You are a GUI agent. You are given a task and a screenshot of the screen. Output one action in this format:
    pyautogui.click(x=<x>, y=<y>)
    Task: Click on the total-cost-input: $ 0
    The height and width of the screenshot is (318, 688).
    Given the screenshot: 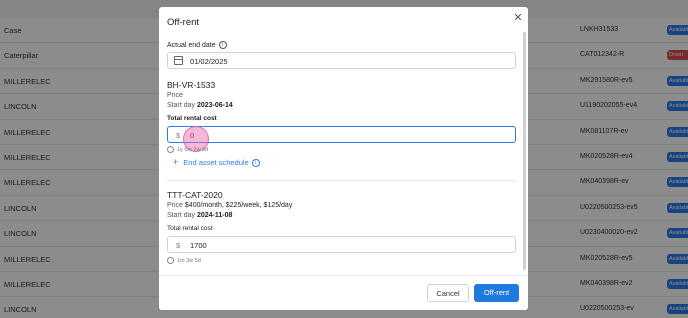 What is the action you would take?
    pyautogui.click(x=341, y=134)
    